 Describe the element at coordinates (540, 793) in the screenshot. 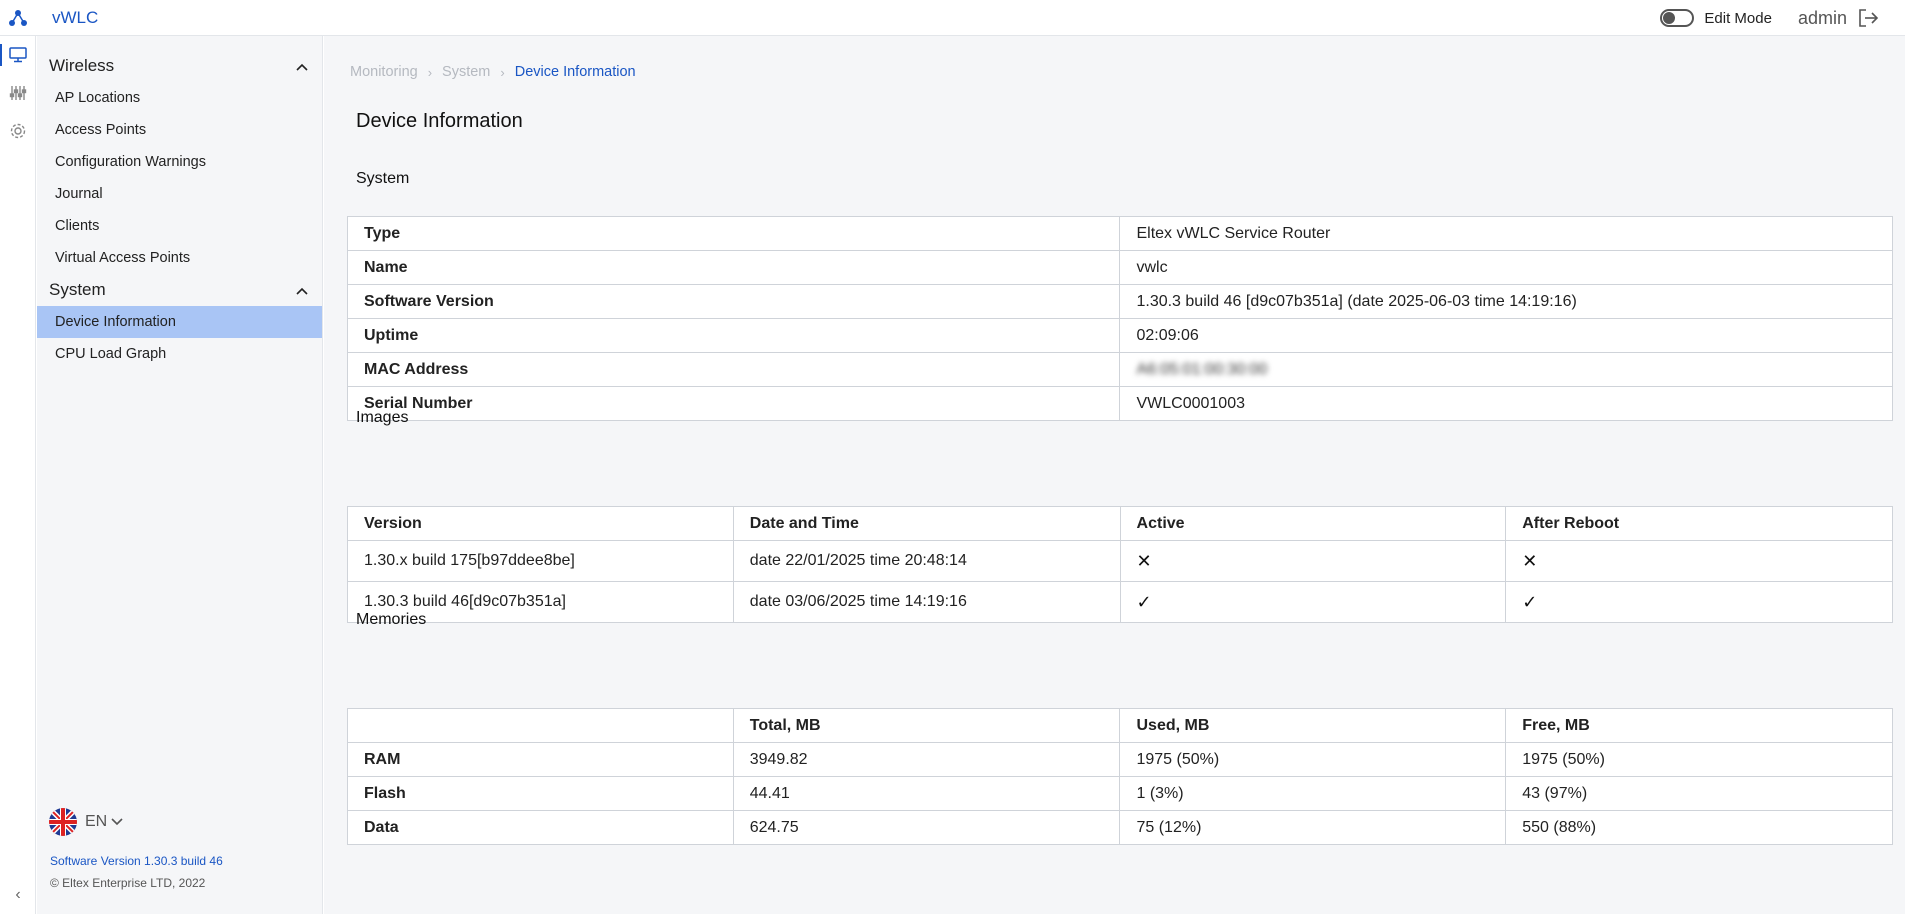

I see `memory-name: Flash` at that location.